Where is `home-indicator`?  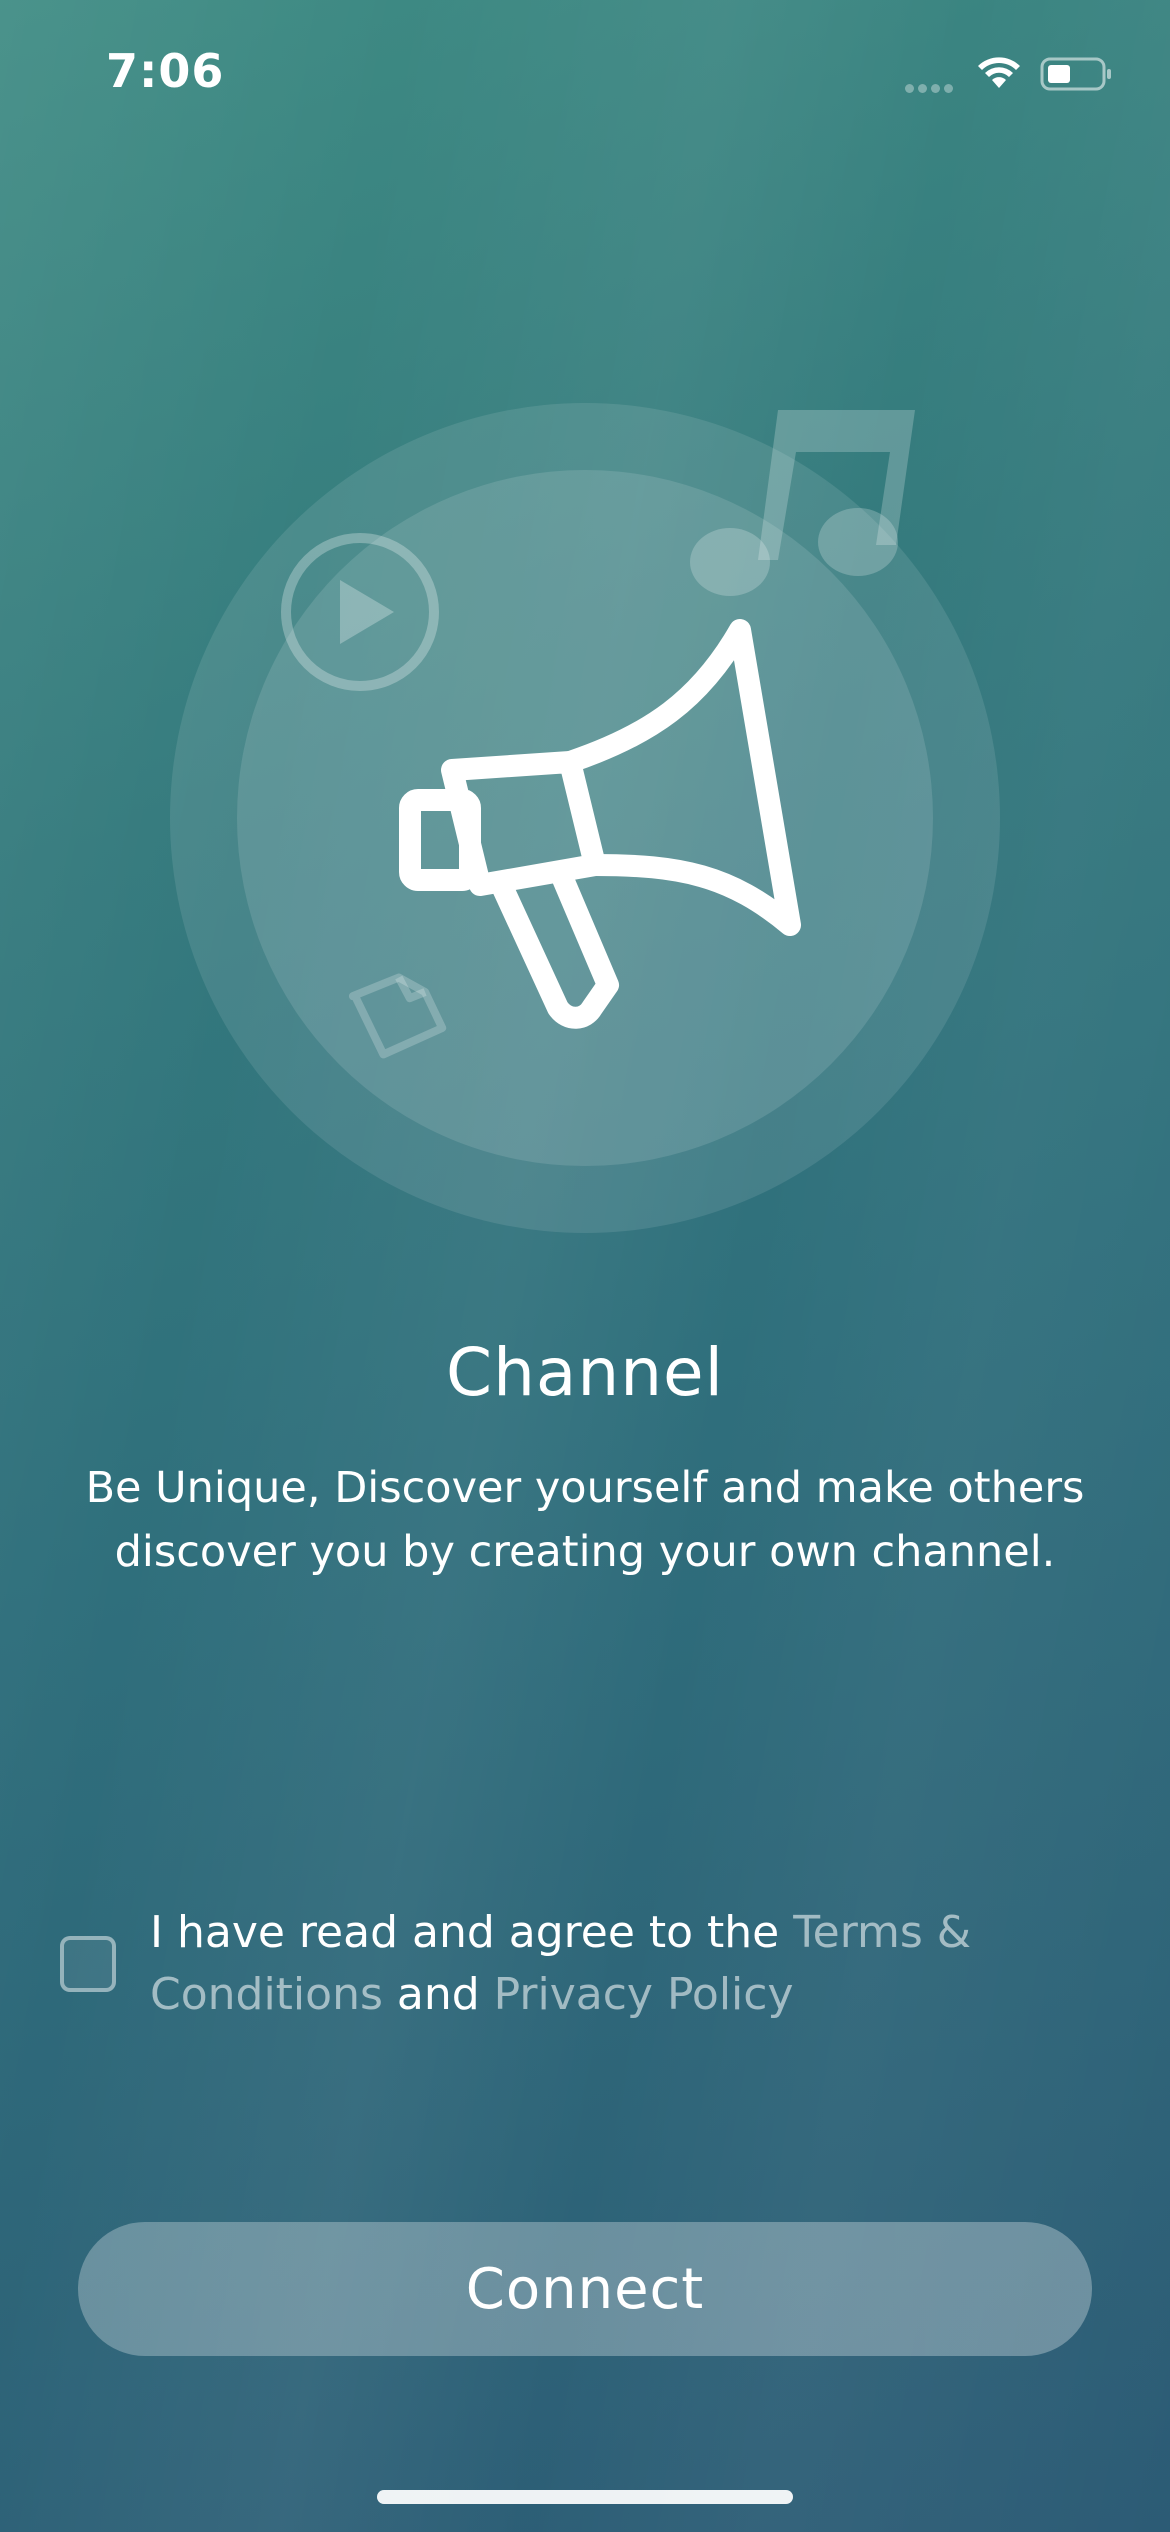
home-indicator is located at coordinates (585, 2497).